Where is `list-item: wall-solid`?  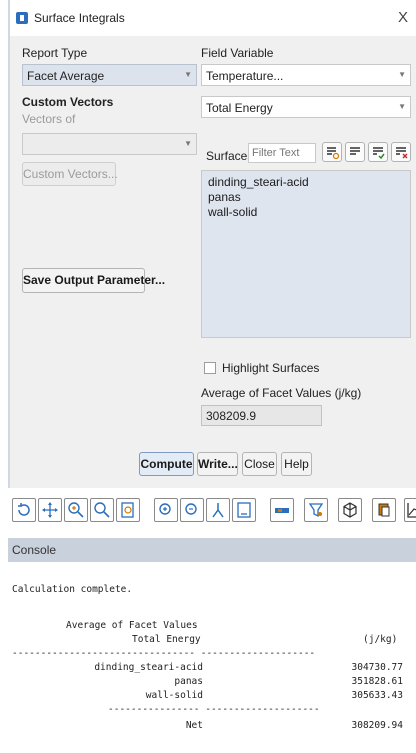
list-item: wall-solid is located at coordinates (232, 212).